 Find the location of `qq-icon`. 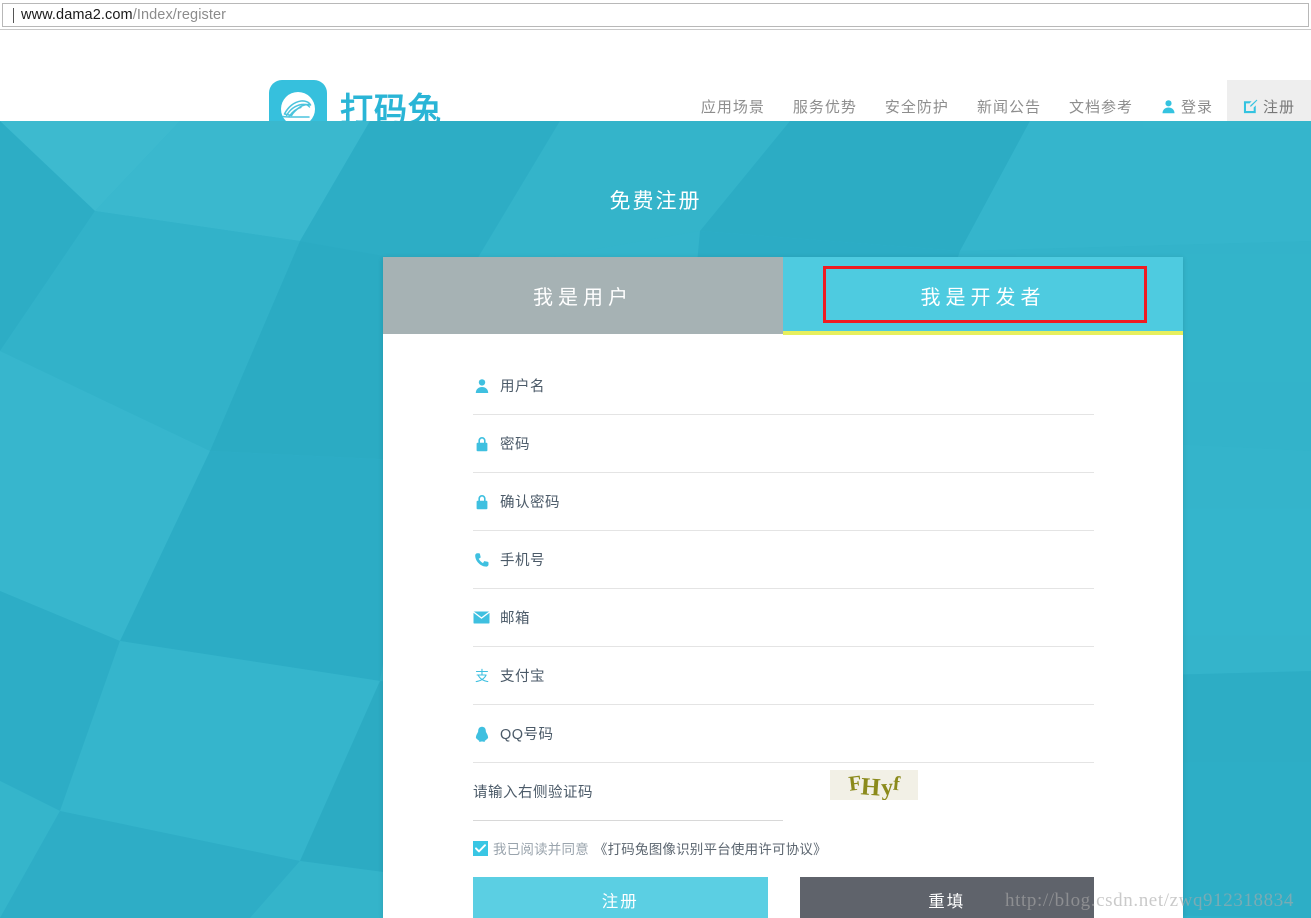

qq-icon is located at coordinates (481, 733).